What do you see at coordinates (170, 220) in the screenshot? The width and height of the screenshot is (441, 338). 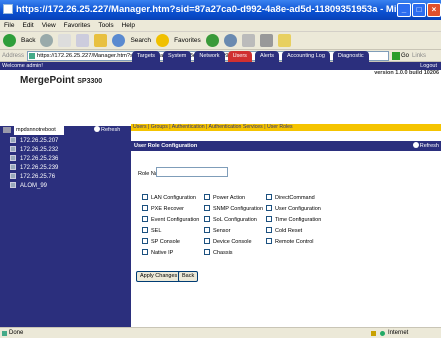 I see `perm-event-configuration: Event Configuration` at bounding box center [170, 220].